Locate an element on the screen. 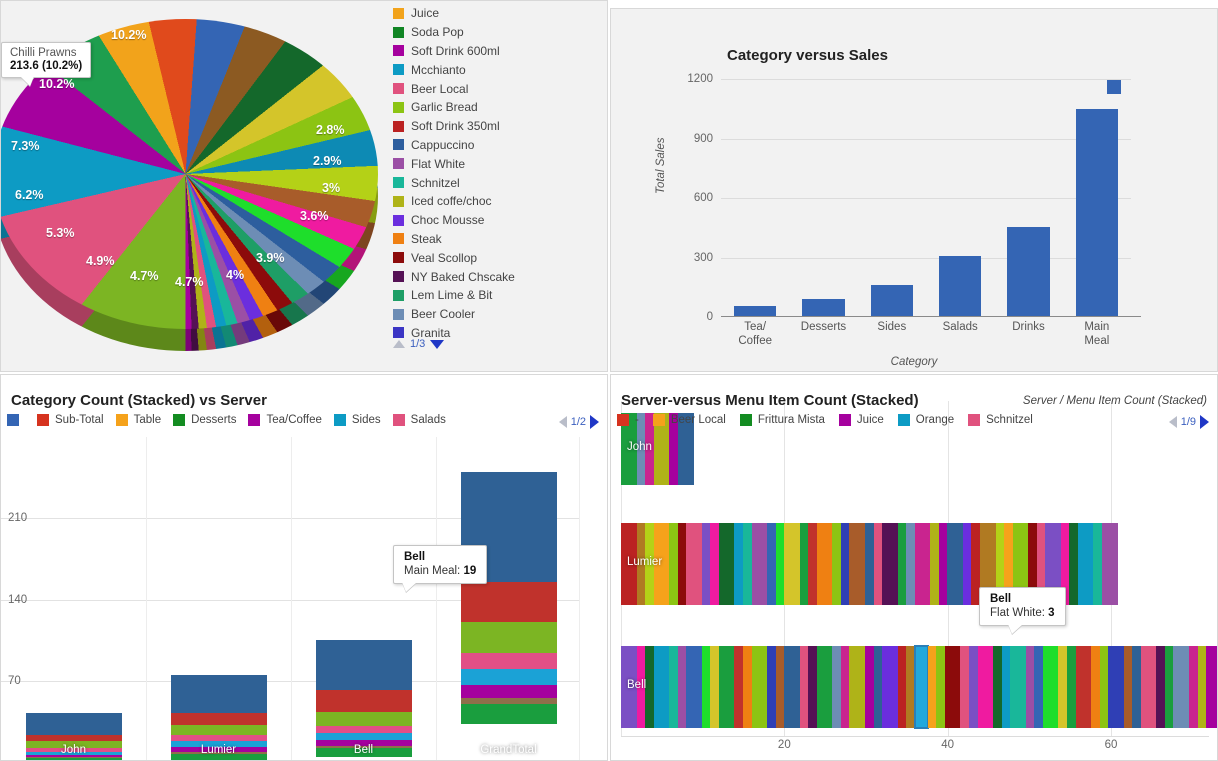 This screenshot has width=1218, height=761. pie-legend-item: Beer Cooler is located at coordinates (498, 314).